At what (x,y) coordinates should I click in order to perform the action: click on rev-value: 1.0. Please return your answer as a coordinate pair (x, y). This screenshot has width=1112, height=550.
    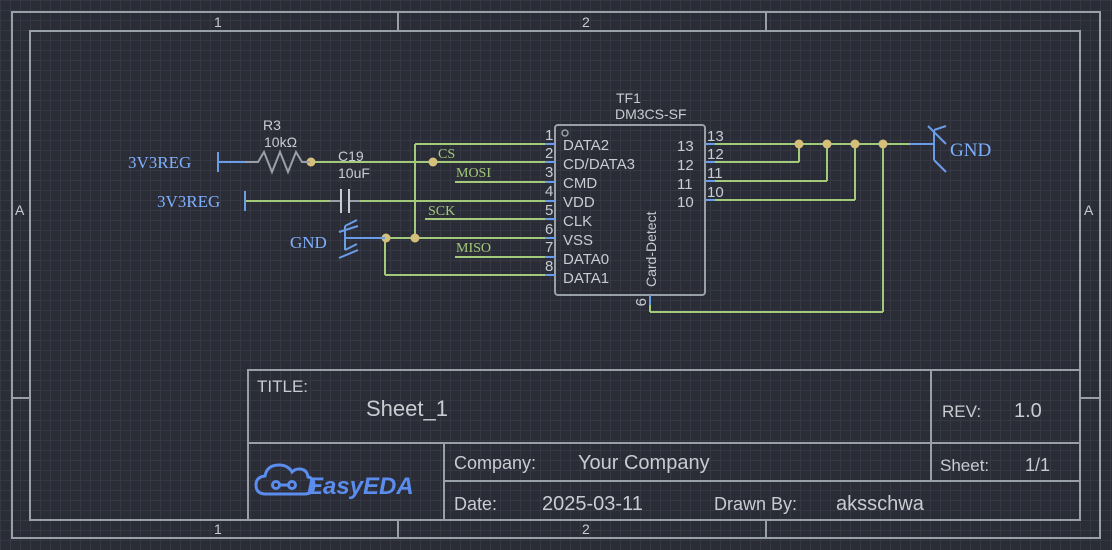
    Looking at the image, I should click on (1028, 411).